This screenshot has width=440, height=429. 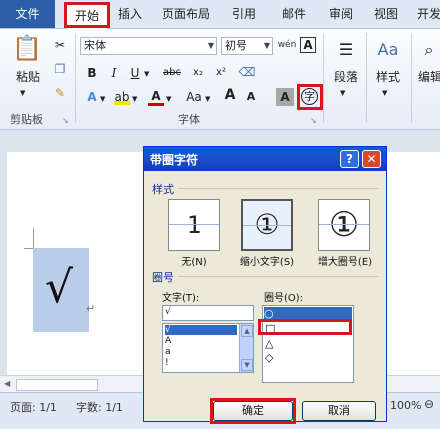 What do you see at coordinates (163, 277) in the screenshot?
I see `symbol-section-label: 圈号` at bounding box center [163, 277].